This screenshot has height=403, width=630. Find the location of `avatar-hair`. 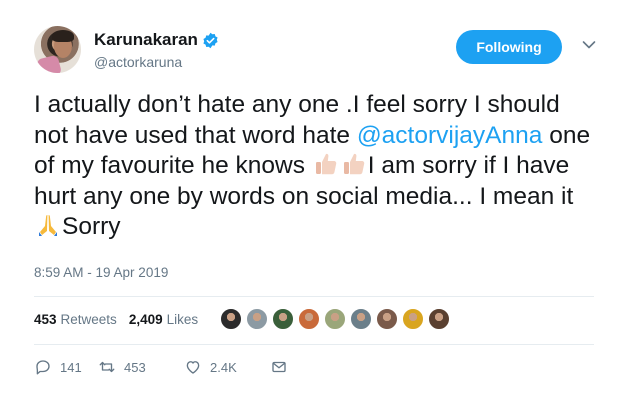

avatar-hair is located at coordinates (63, 36).